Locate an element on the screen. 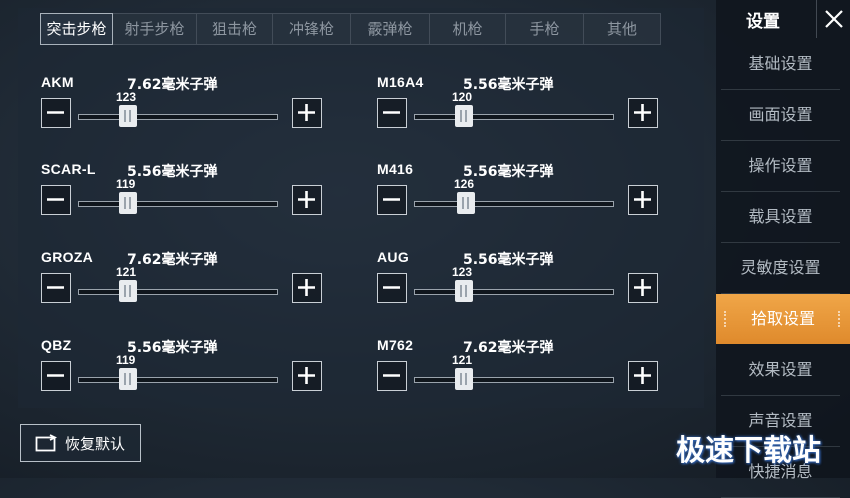  close-button is located at coordinates (833, 19).